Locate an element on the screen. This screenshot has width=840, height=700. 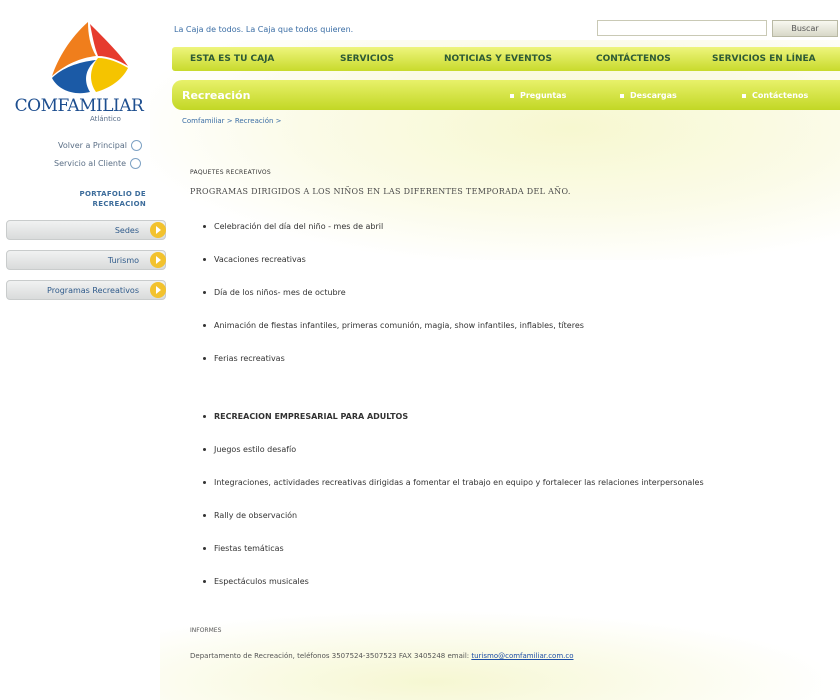
subnav-link-label: Contáctenos is located at coordinates (780, 95).